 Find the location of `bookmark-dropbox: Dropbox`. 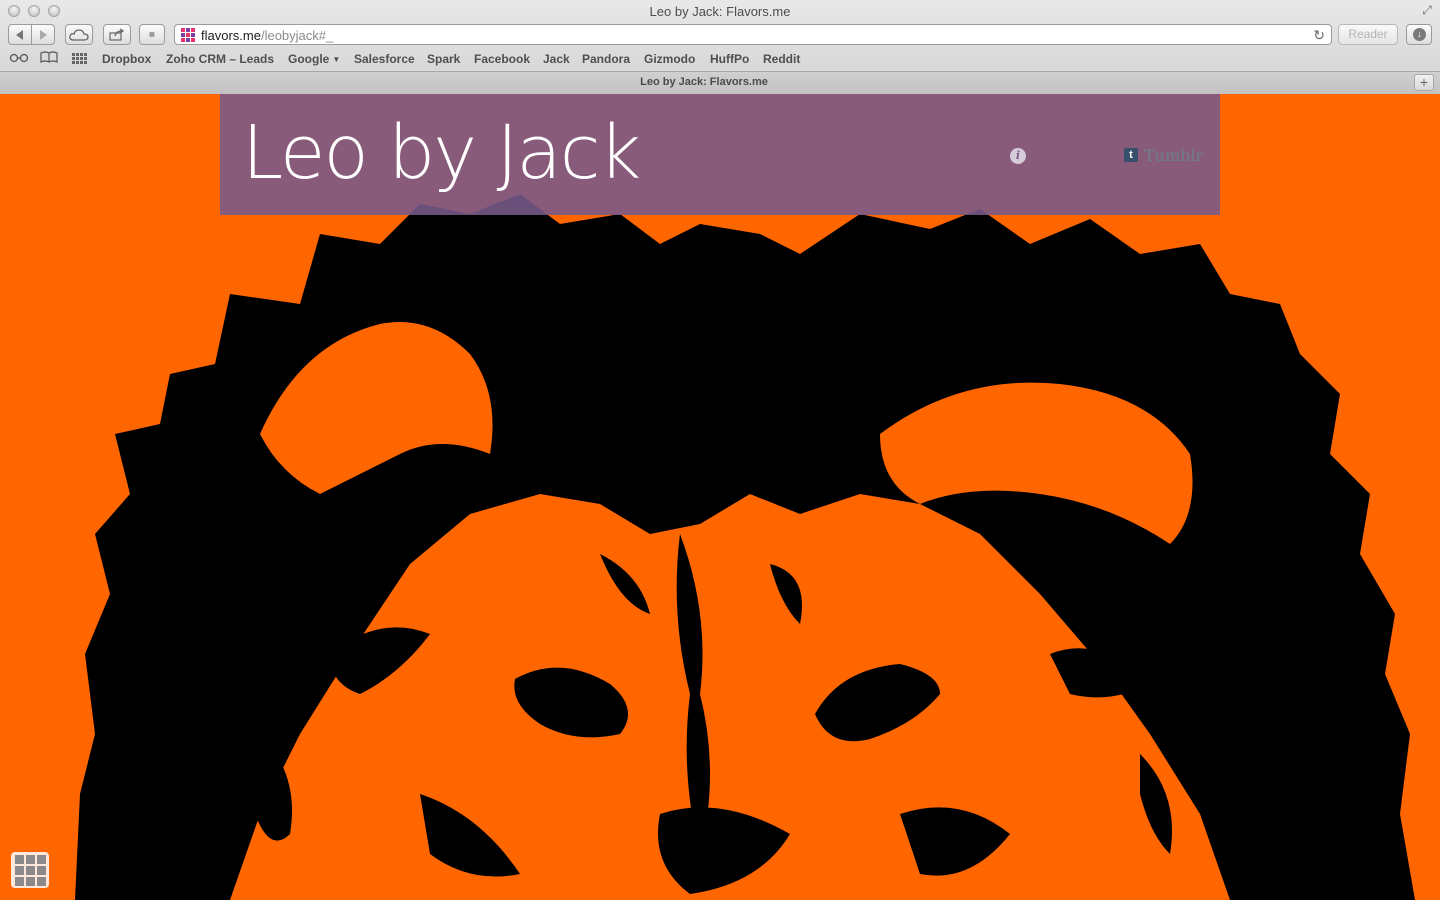

bookmark-dropbox: Dropbox is located at coordinates (126, 59).